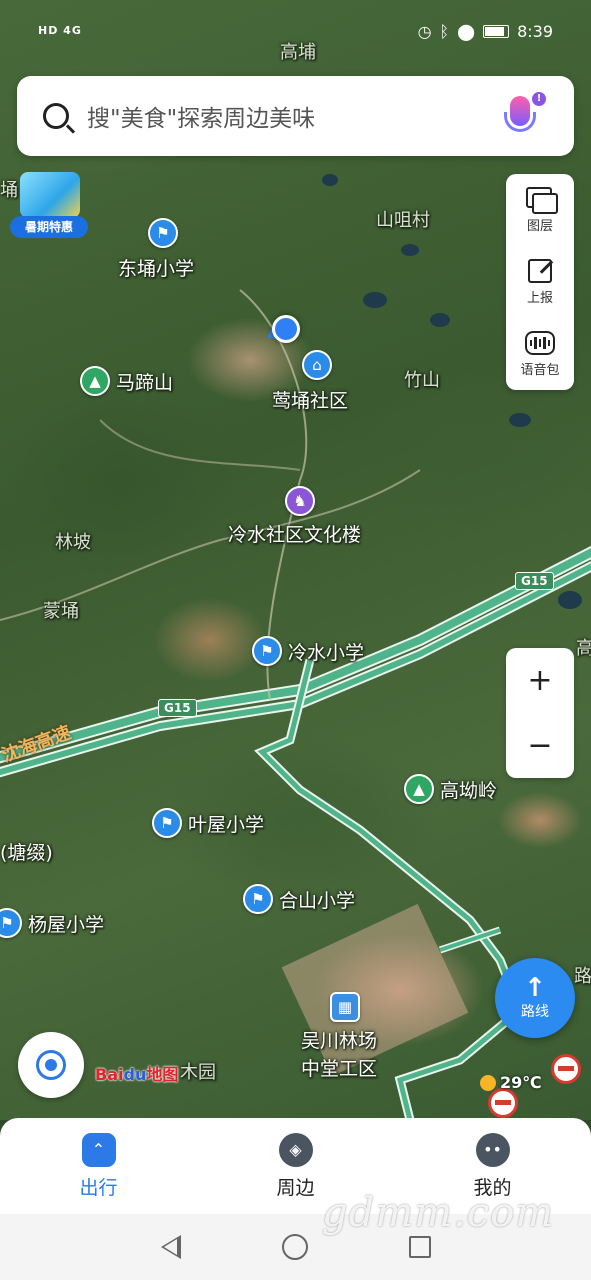 Image resolution: width=591 pixels, height=1280 pixels. I want to click on layers-label: 图层, so click(539, 226).